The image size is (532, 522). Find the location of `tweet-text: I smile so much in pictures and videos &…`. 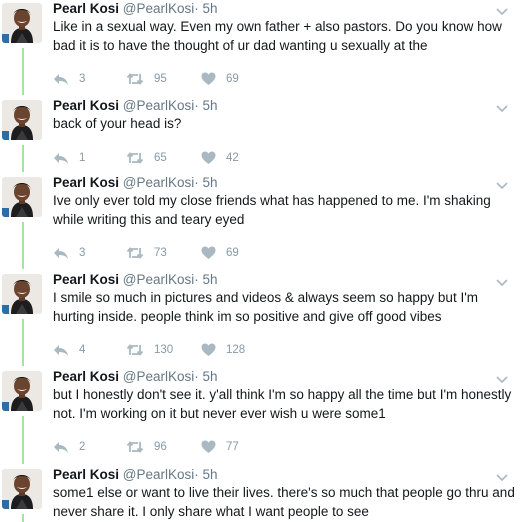

tweet-text: I smile so much in pictures and videos &… is located at coordinates (266, 307).